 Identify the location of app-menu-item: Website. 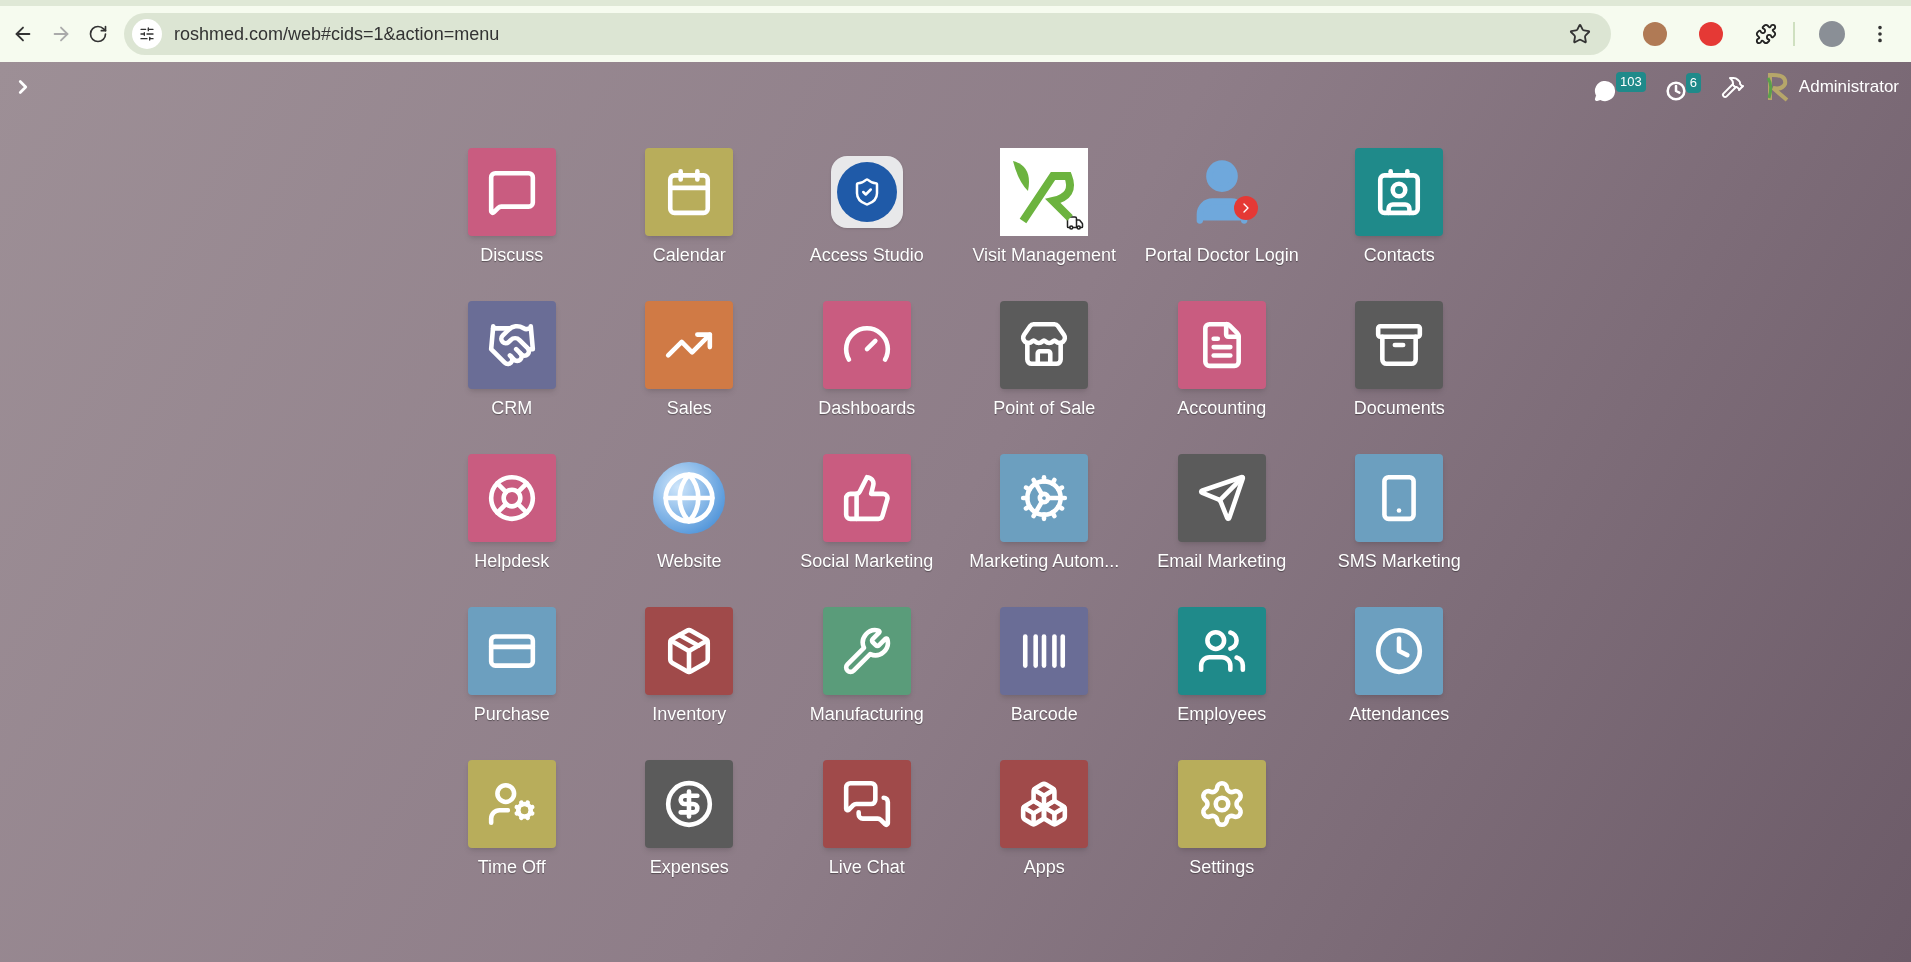
(689, 514).